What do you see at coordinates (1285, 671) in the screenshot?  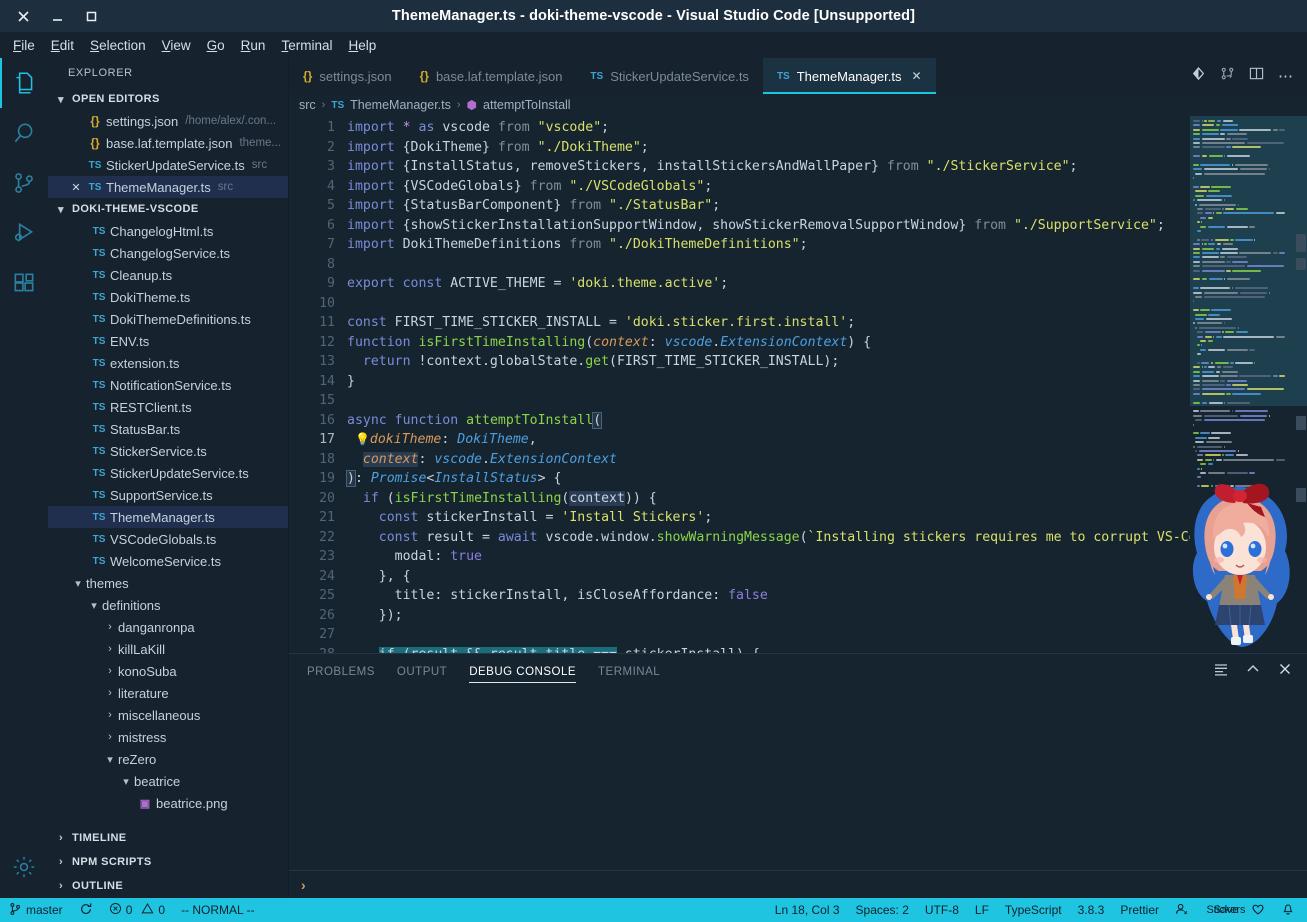 I see `close-panel-icon` at bounding box center [1285, 671].